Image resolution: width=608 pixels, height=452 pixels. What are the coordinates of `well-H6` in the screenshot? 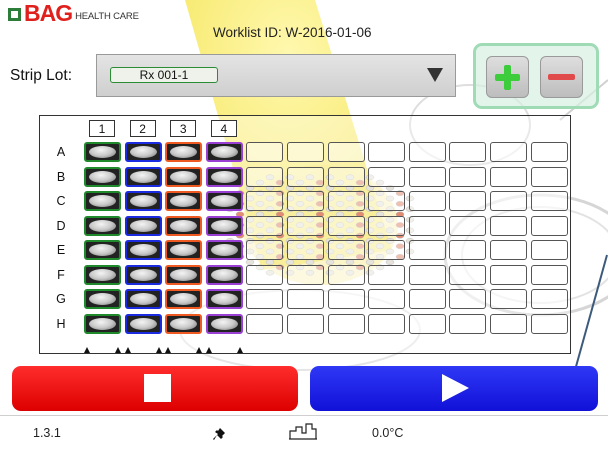 It's located at (305, 323).